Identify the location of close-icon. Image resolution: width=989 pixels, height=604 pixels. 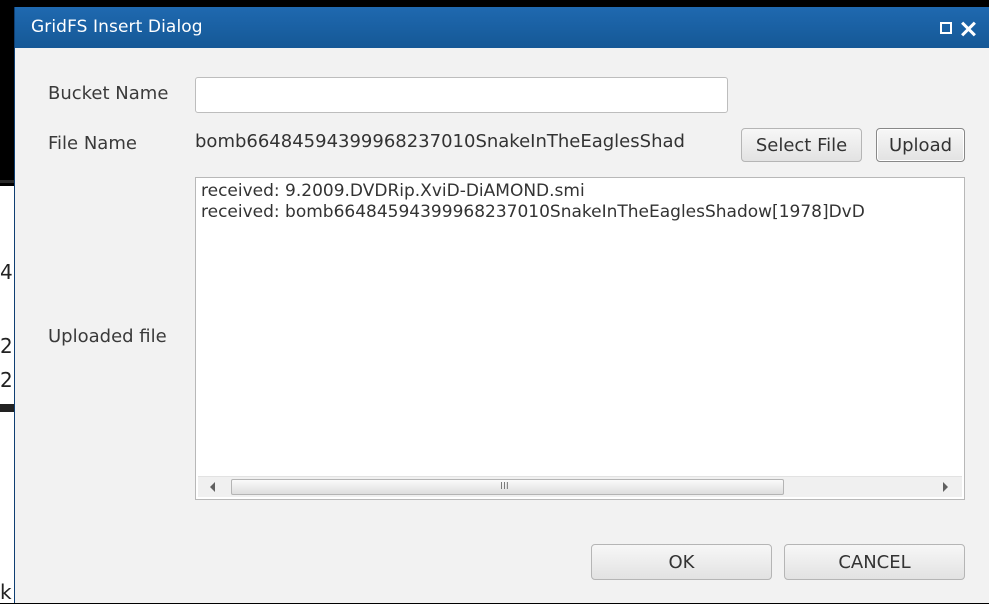
(968, 29).